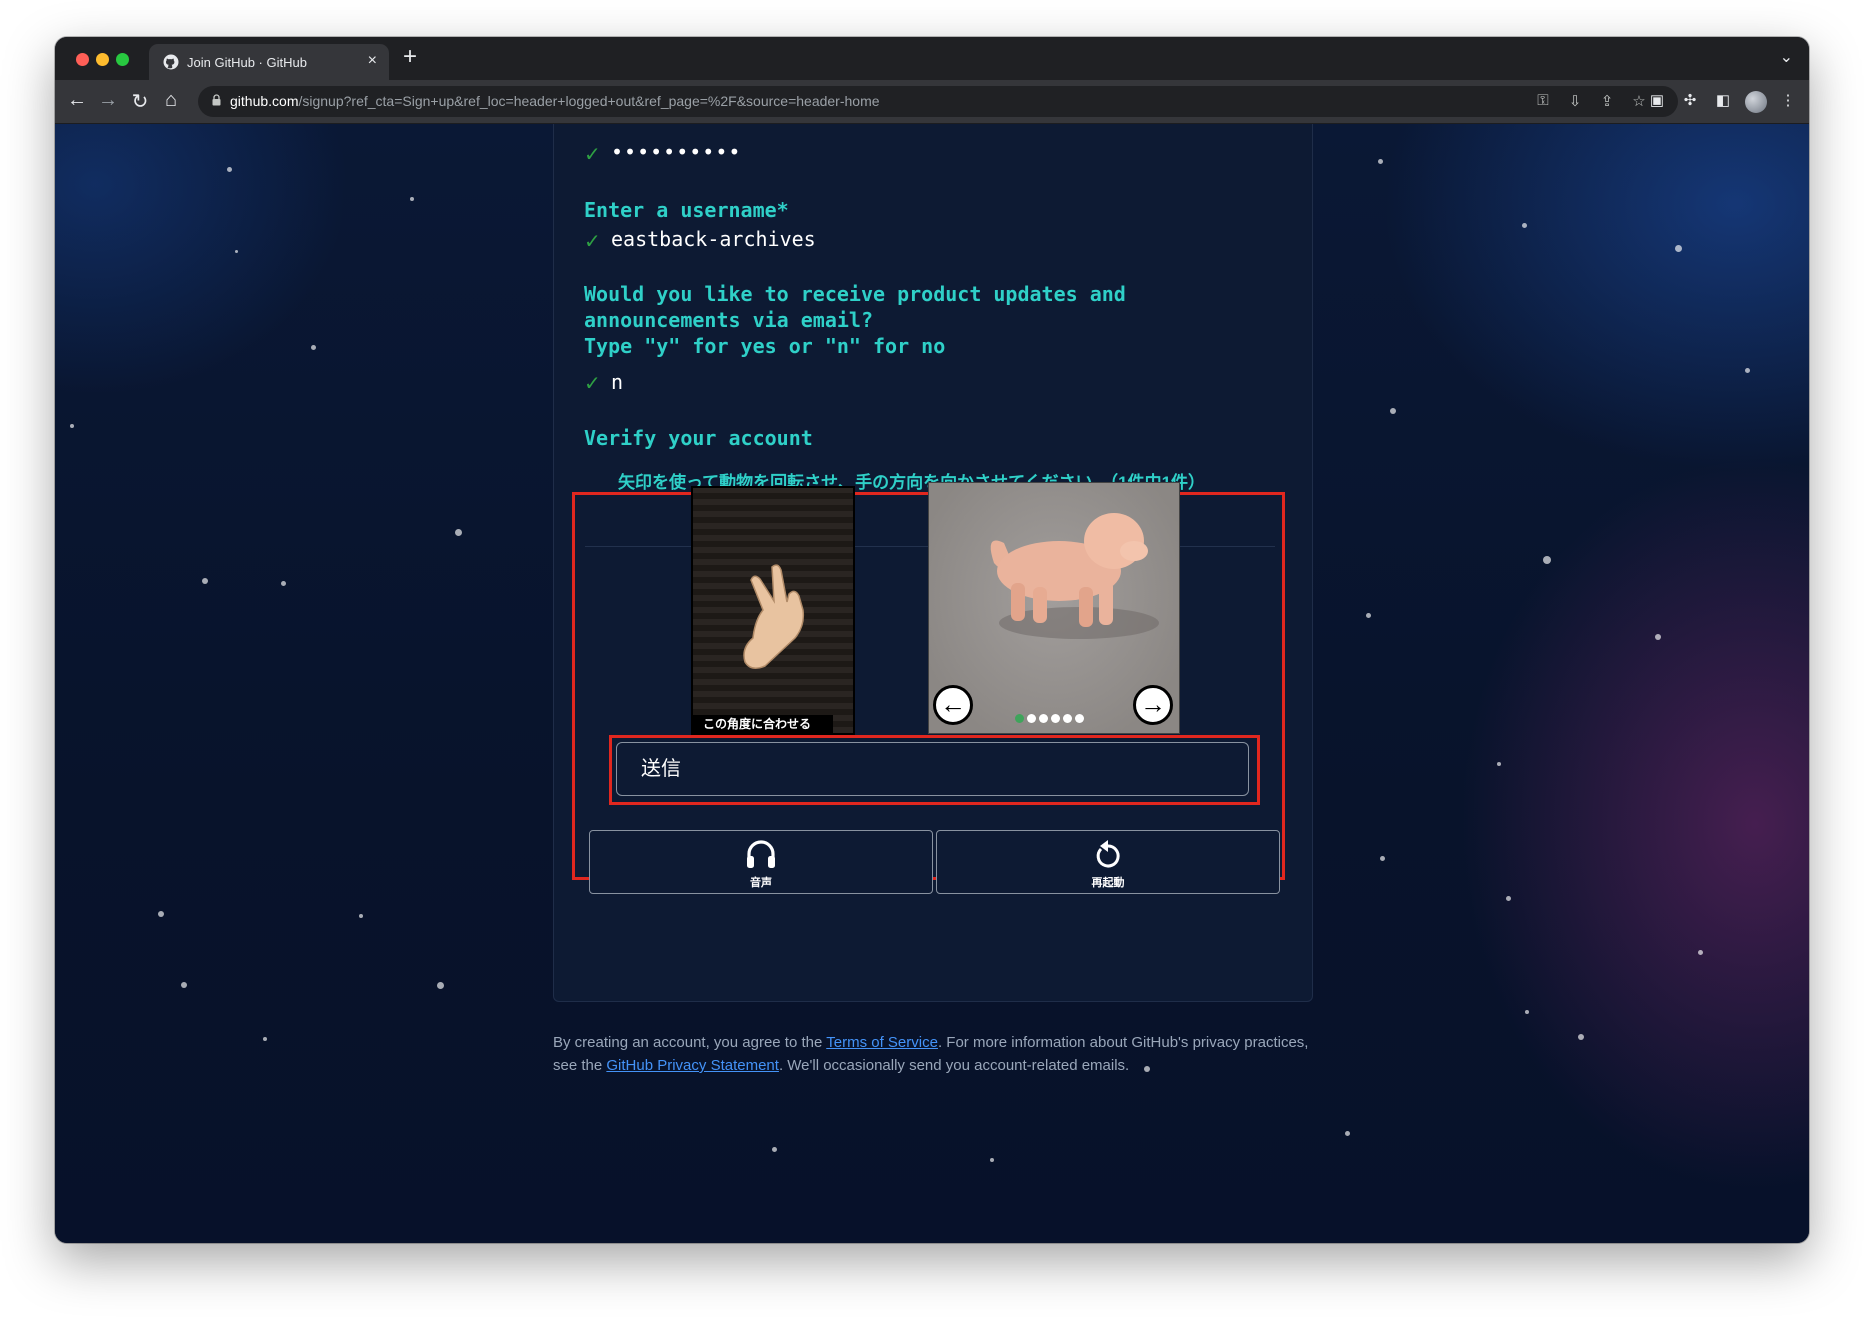 This screenshot has height=1317, width=1864. I want to click on extensions-icon: ✣, so click(1690, 100).